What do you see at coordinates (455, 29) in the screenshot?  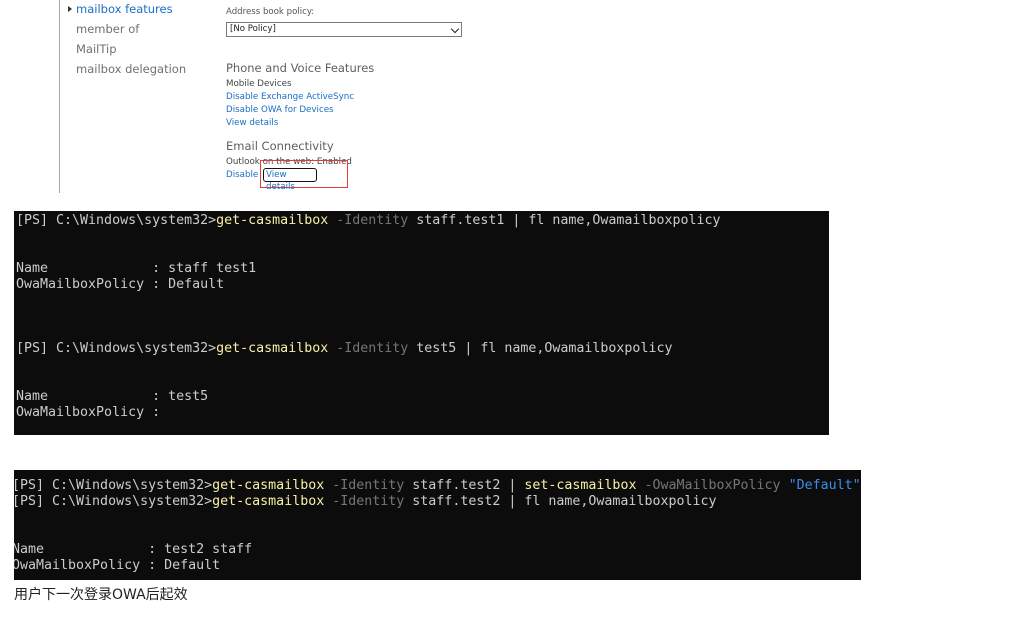 I see `chevron-down-icon` at bounding box center [455, 29].